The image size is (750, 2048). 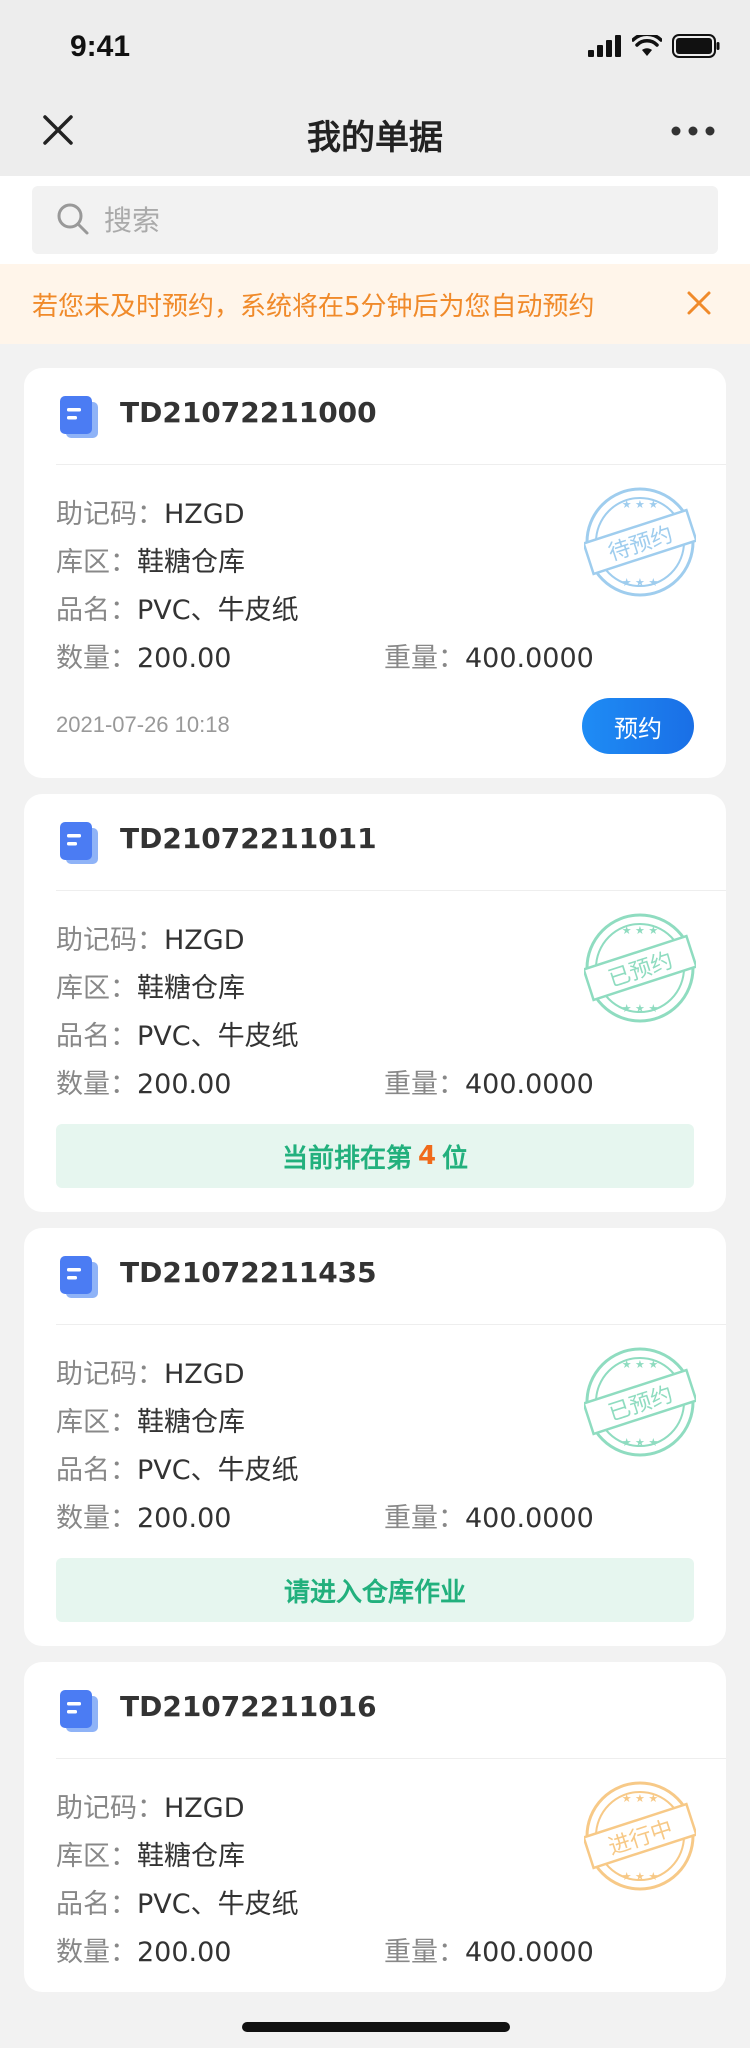 I want to click on stamp-pending-icon: 待预约 ★ ★ ★ ★ ★ ★, so click(x=640, y=542).